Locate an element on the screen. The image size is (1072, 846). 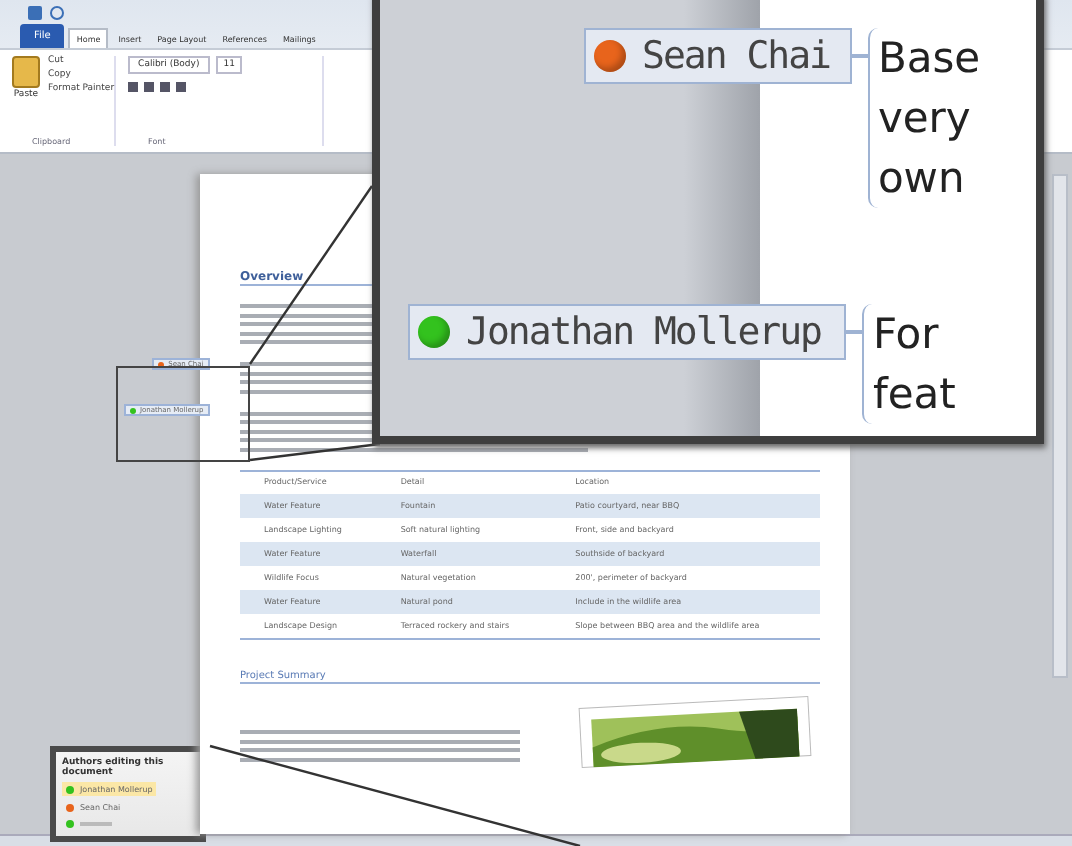
clipboard-icon is located at coordinates (26, 72).